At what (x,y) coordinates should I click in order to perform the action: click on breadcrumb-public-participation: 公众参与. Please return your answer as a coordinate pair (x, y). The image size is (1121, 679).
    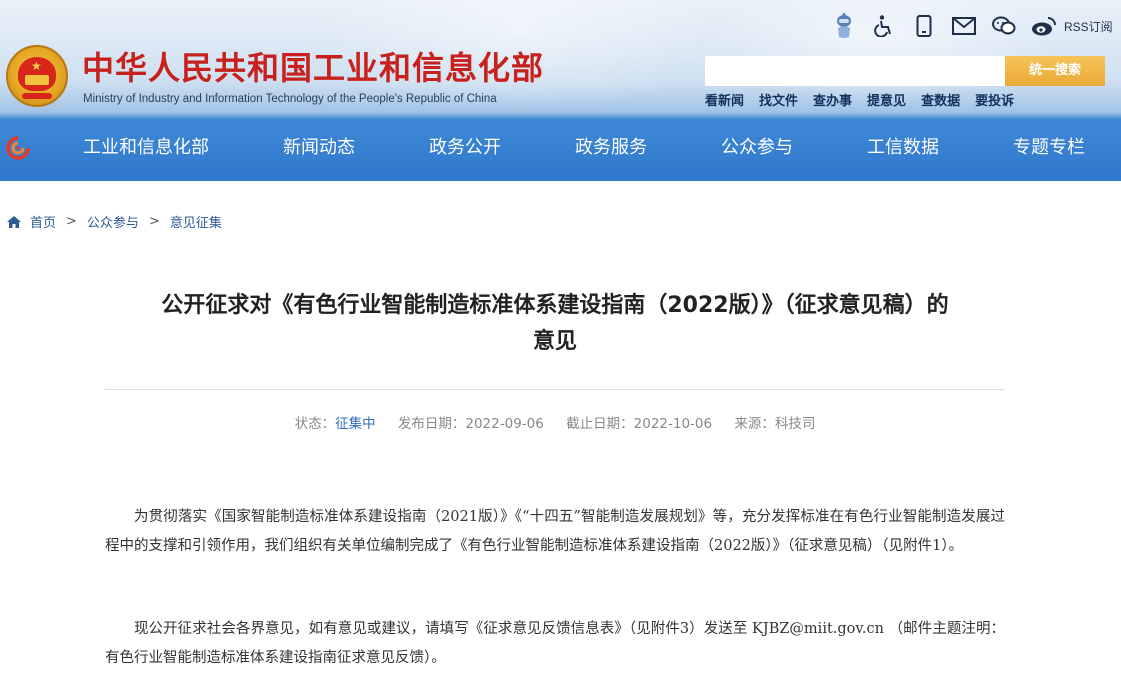
    Looking at the image, I should click on (113, 221).